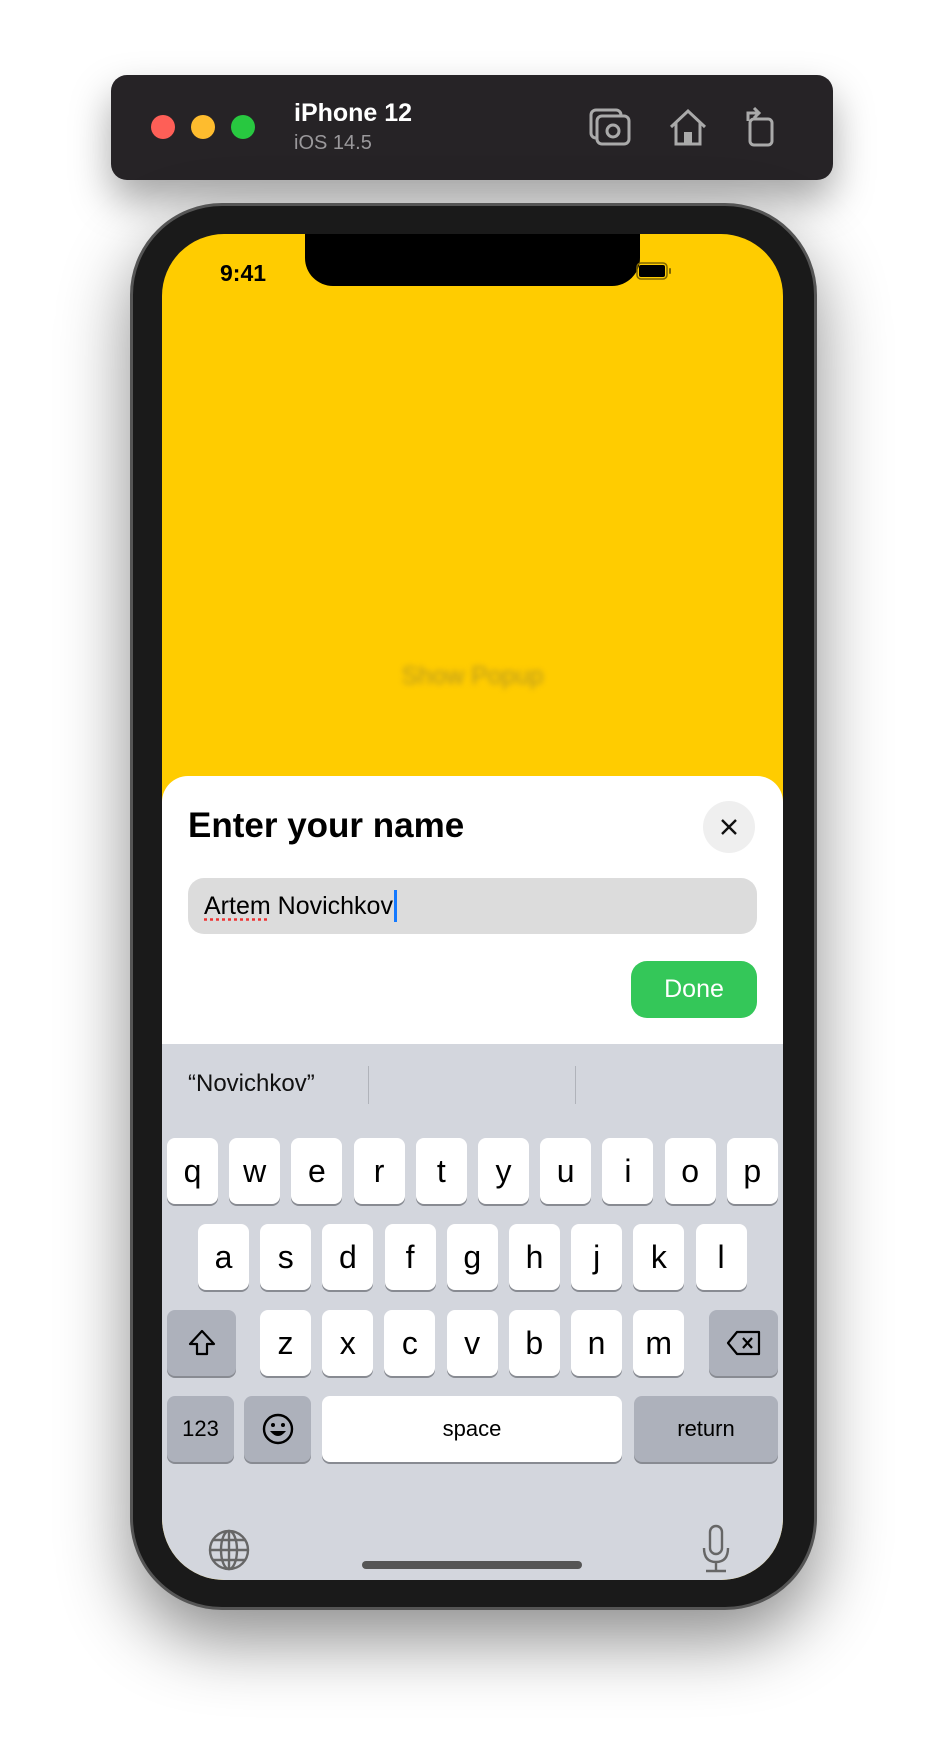 The height and width of the screenshot is (1764, 946). What do you see at coordinates (628, 1171) in the screenshot?
I see `key-i: i` at bounding box center [628, 1171].